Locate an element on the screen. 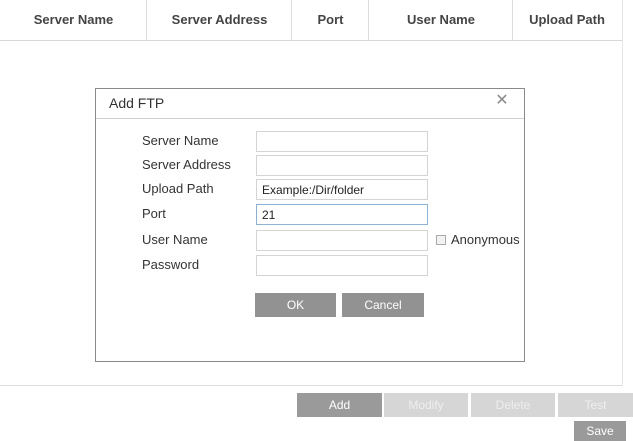  column-header-server-address: Server Address is located at coordinates (219, 20).